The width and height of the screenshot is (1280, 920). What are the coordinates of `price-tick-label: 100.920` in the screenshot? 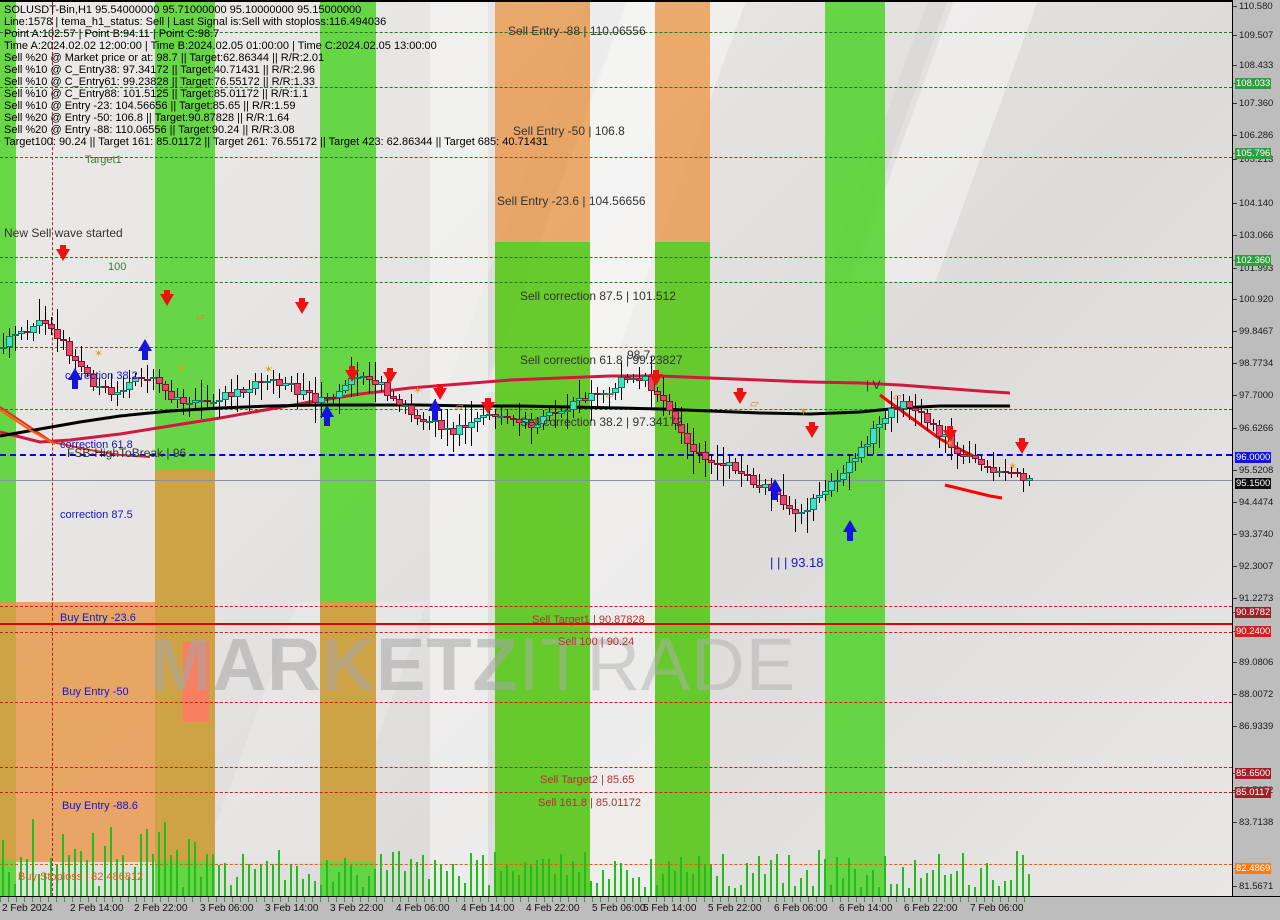 It's located at (1256, 299).